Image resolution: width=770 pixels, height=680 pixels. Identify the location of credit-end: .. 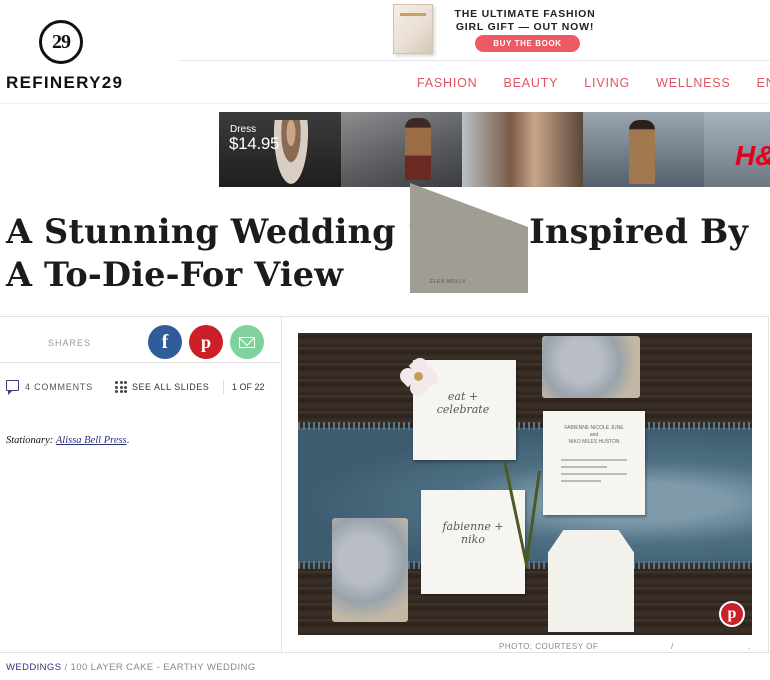
(128, 440).